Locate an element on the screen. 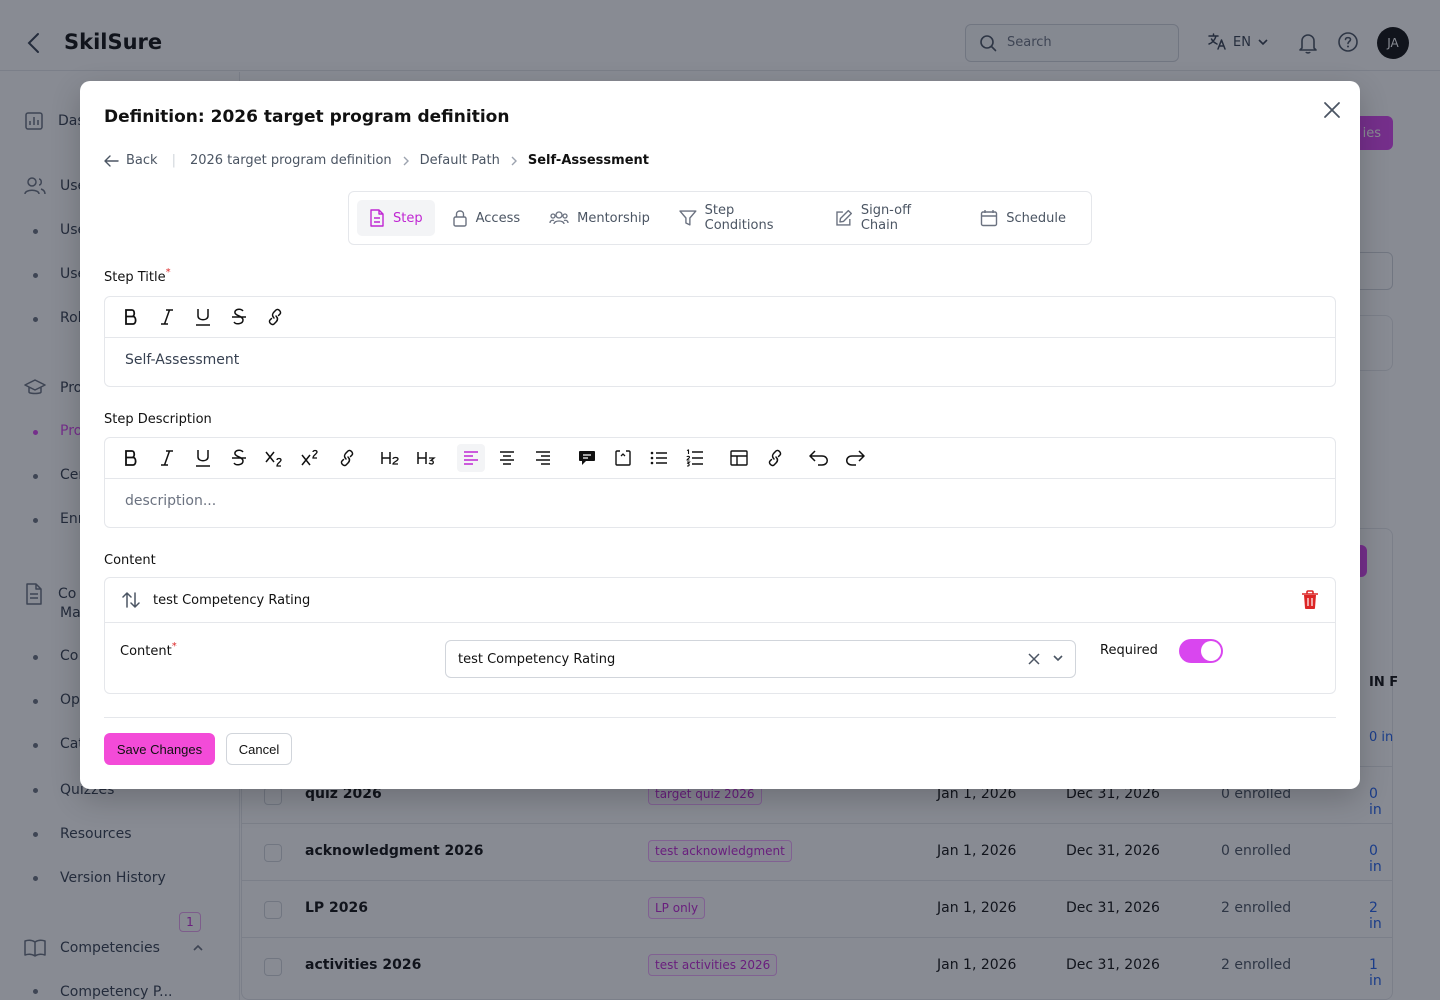  trash-icon is located at coordinates (1310, 600).